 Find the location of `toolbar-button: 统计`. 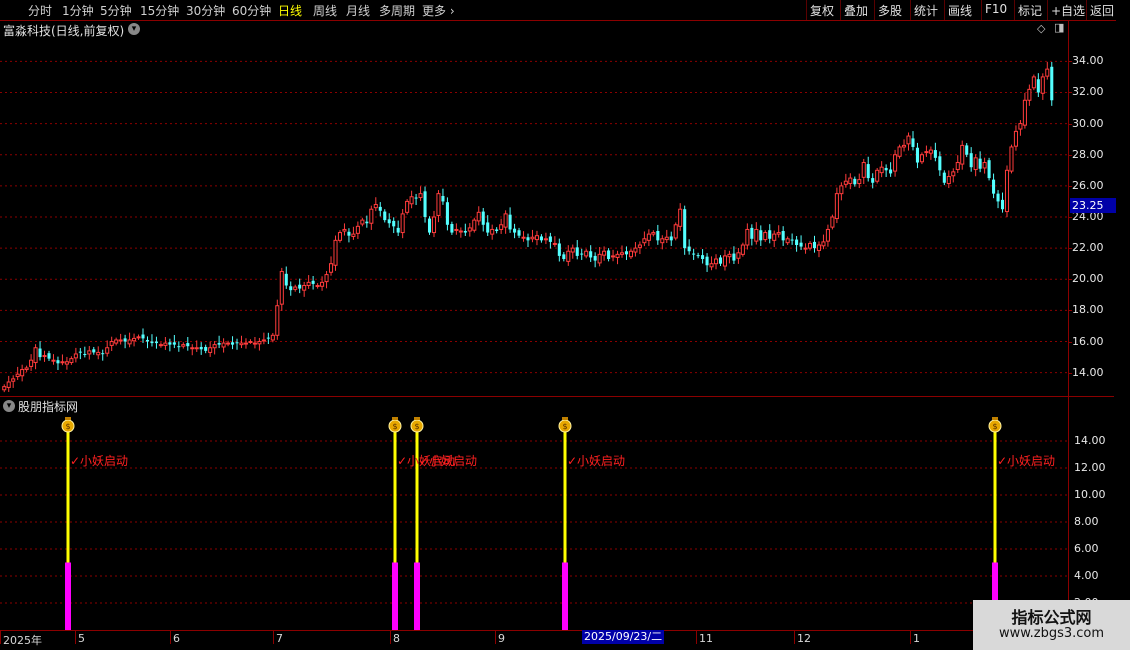

toolbar-button: 统计 is located at coordinates (926, 10).